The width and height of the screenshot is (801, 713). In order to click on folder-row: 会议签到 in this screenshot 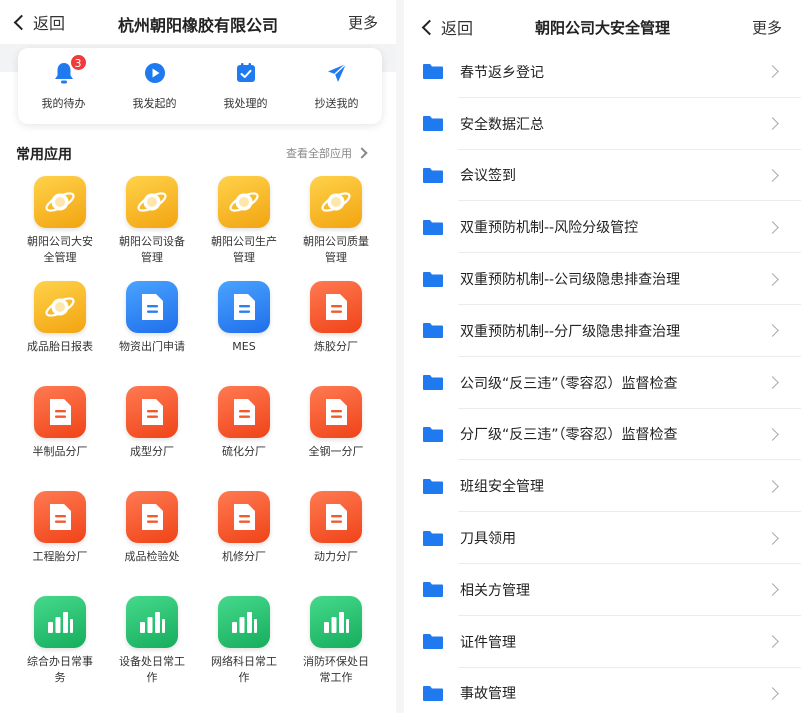, I will do `click(602, 176)`.